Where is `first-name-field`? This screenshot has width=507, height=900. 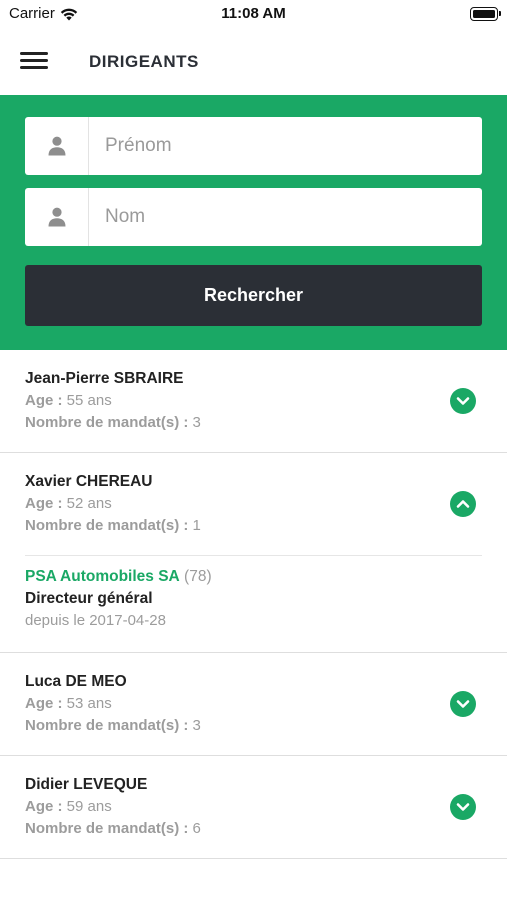 first-name-field is located at coordinates (253, 146).